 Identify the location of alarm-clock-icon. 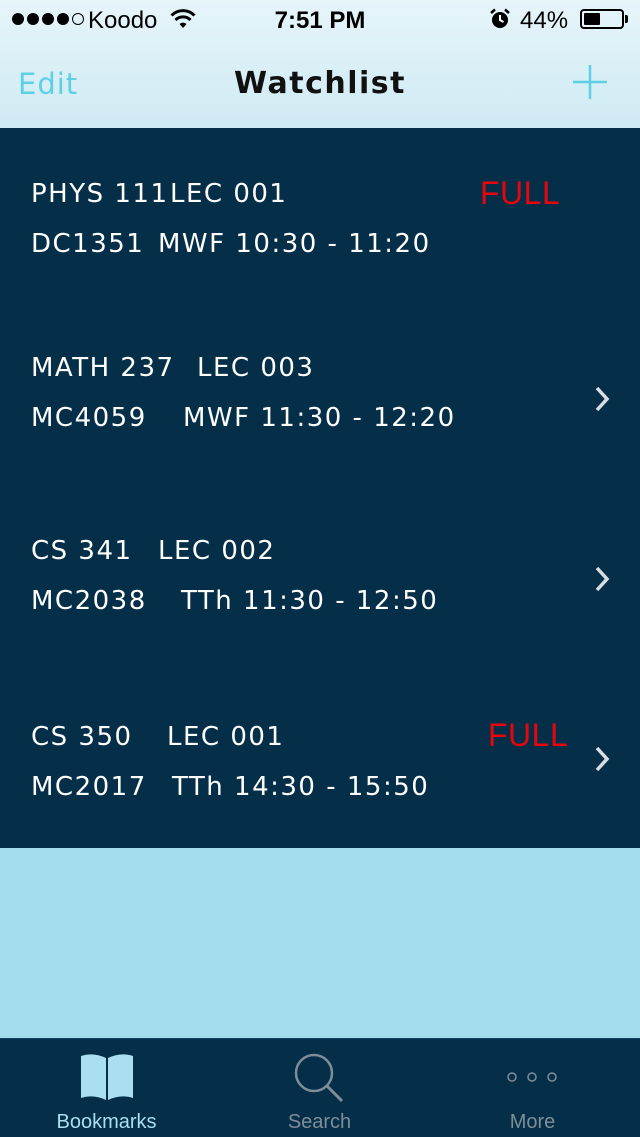
(500, 18).